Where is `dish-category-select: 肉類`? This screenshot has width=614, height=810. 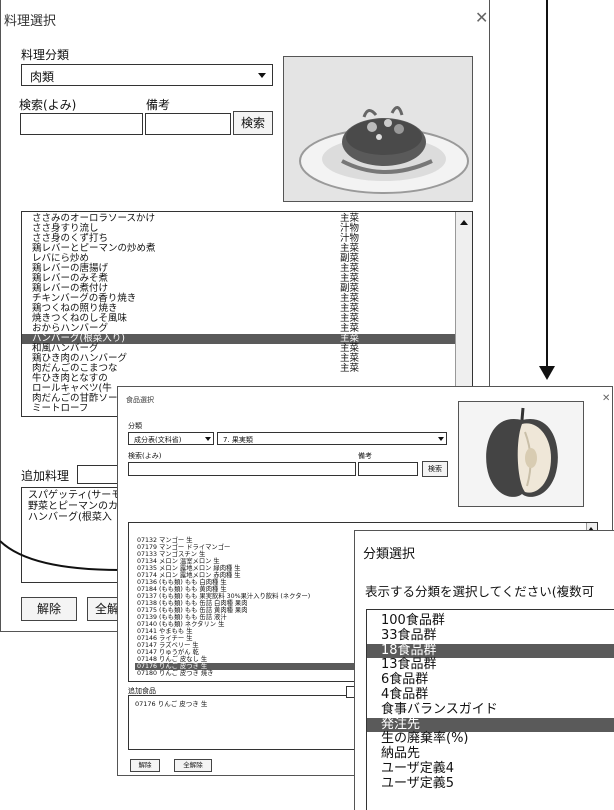 dish-category-select: 肉類 is located at coordinates (147, 75).